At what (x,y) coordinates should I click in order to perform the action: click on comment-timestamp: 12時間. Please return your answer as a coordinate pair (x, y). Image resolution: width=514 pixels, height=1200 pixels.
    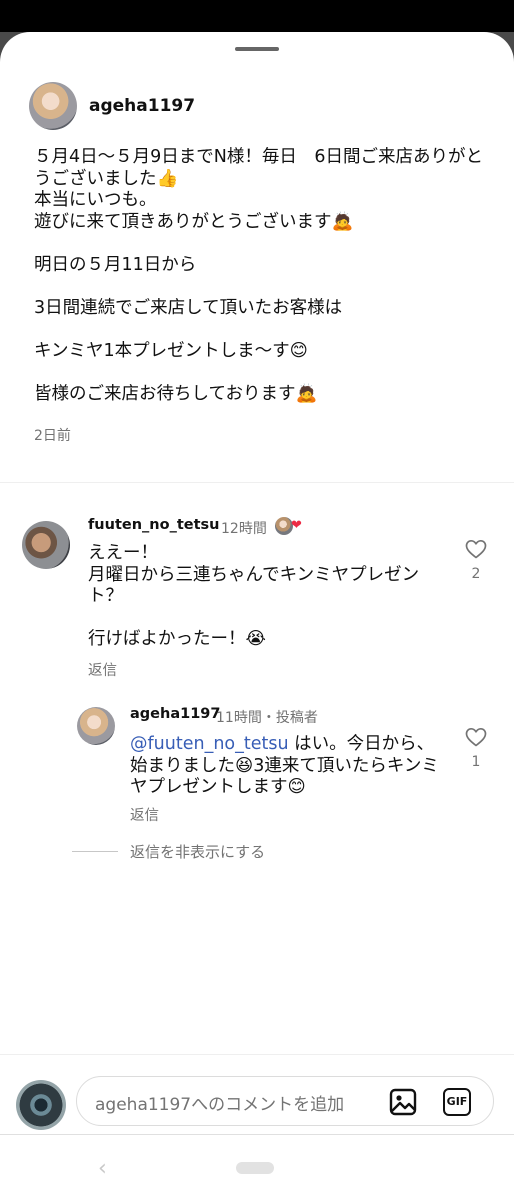
    Looking at the image, I should click on (244, 529).